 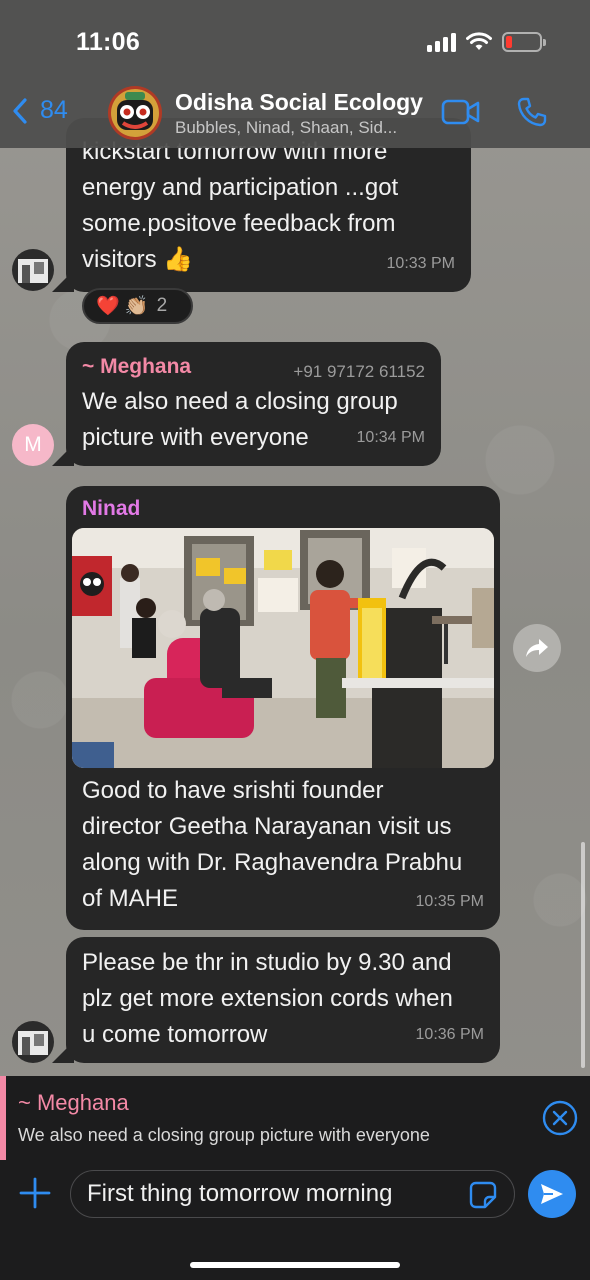 I want to click on back-button: 84, so click(x=40, y=110).